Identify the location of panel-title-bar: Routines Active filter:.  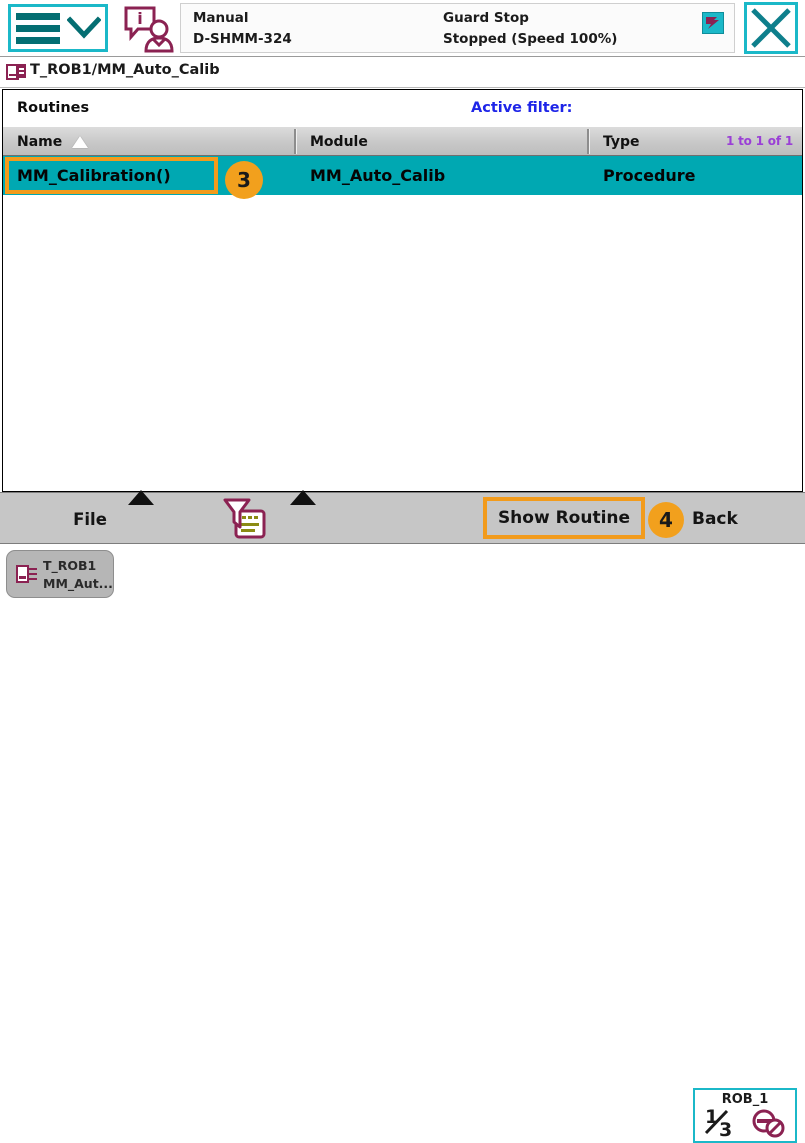
(402, 108).